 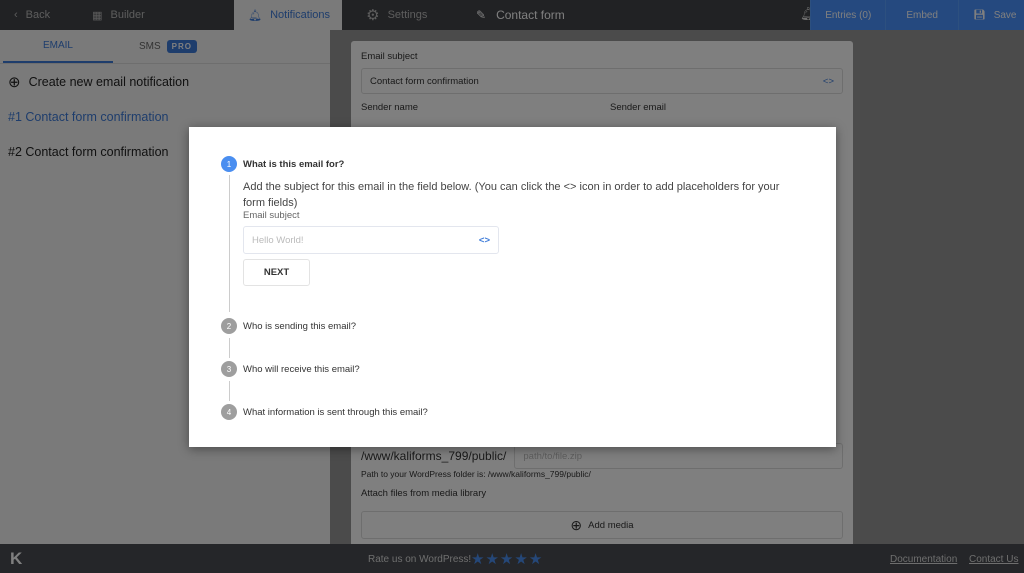 What do you see at coordinates (288, 326) in the screenshot?
I see `step-2: 2 Who is sending this email?` at bounding box center [288, 326].